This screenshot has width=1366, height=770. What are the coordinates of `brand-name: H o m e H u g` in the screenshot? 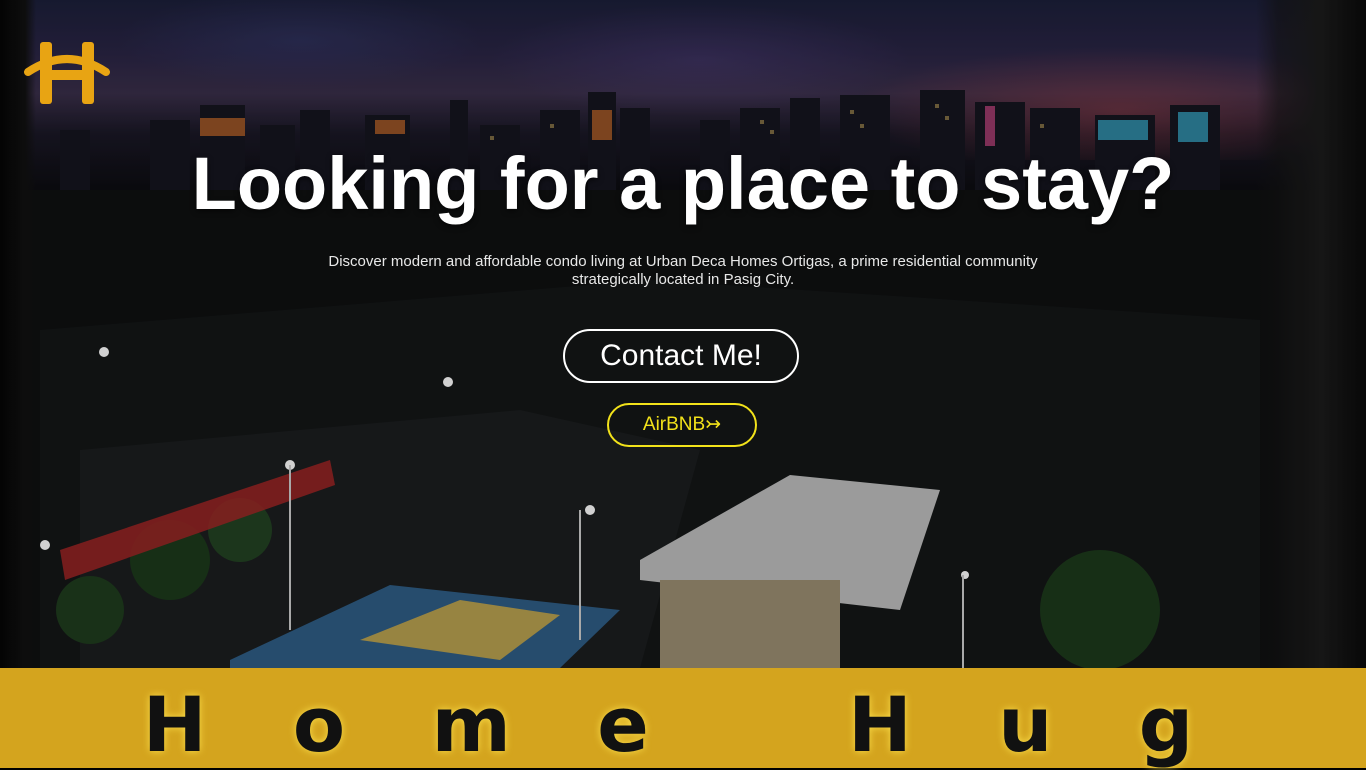 It's located at (683, 724).